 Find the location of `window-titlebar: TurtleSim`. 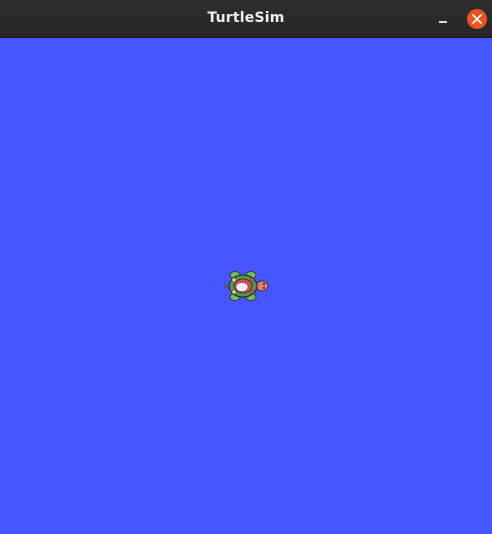

window-titlebar: TurtleSim is located at coordinates (246, 19).